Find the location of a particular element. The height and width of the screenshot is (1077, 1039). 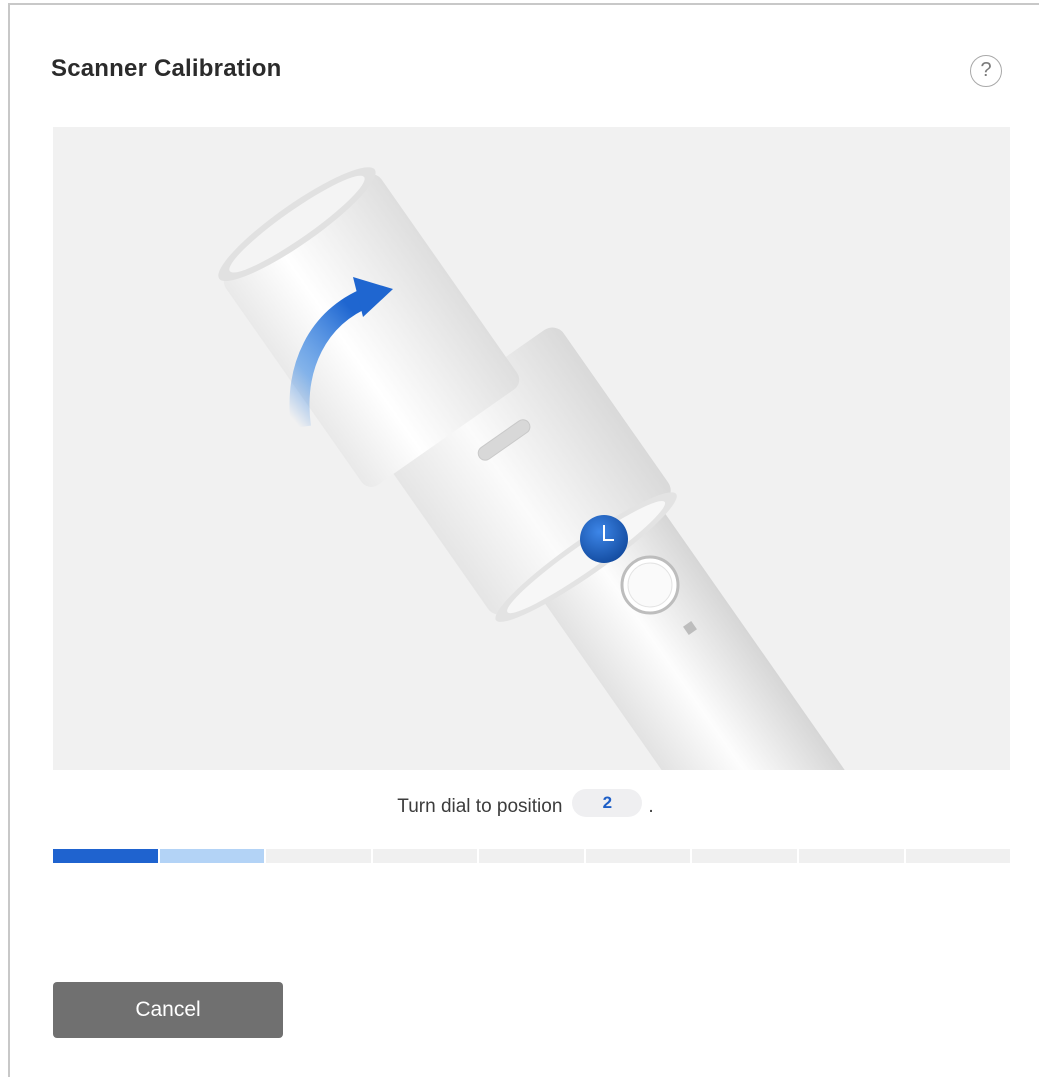

instruction-suffix: . is located at coordinates (651, 807).